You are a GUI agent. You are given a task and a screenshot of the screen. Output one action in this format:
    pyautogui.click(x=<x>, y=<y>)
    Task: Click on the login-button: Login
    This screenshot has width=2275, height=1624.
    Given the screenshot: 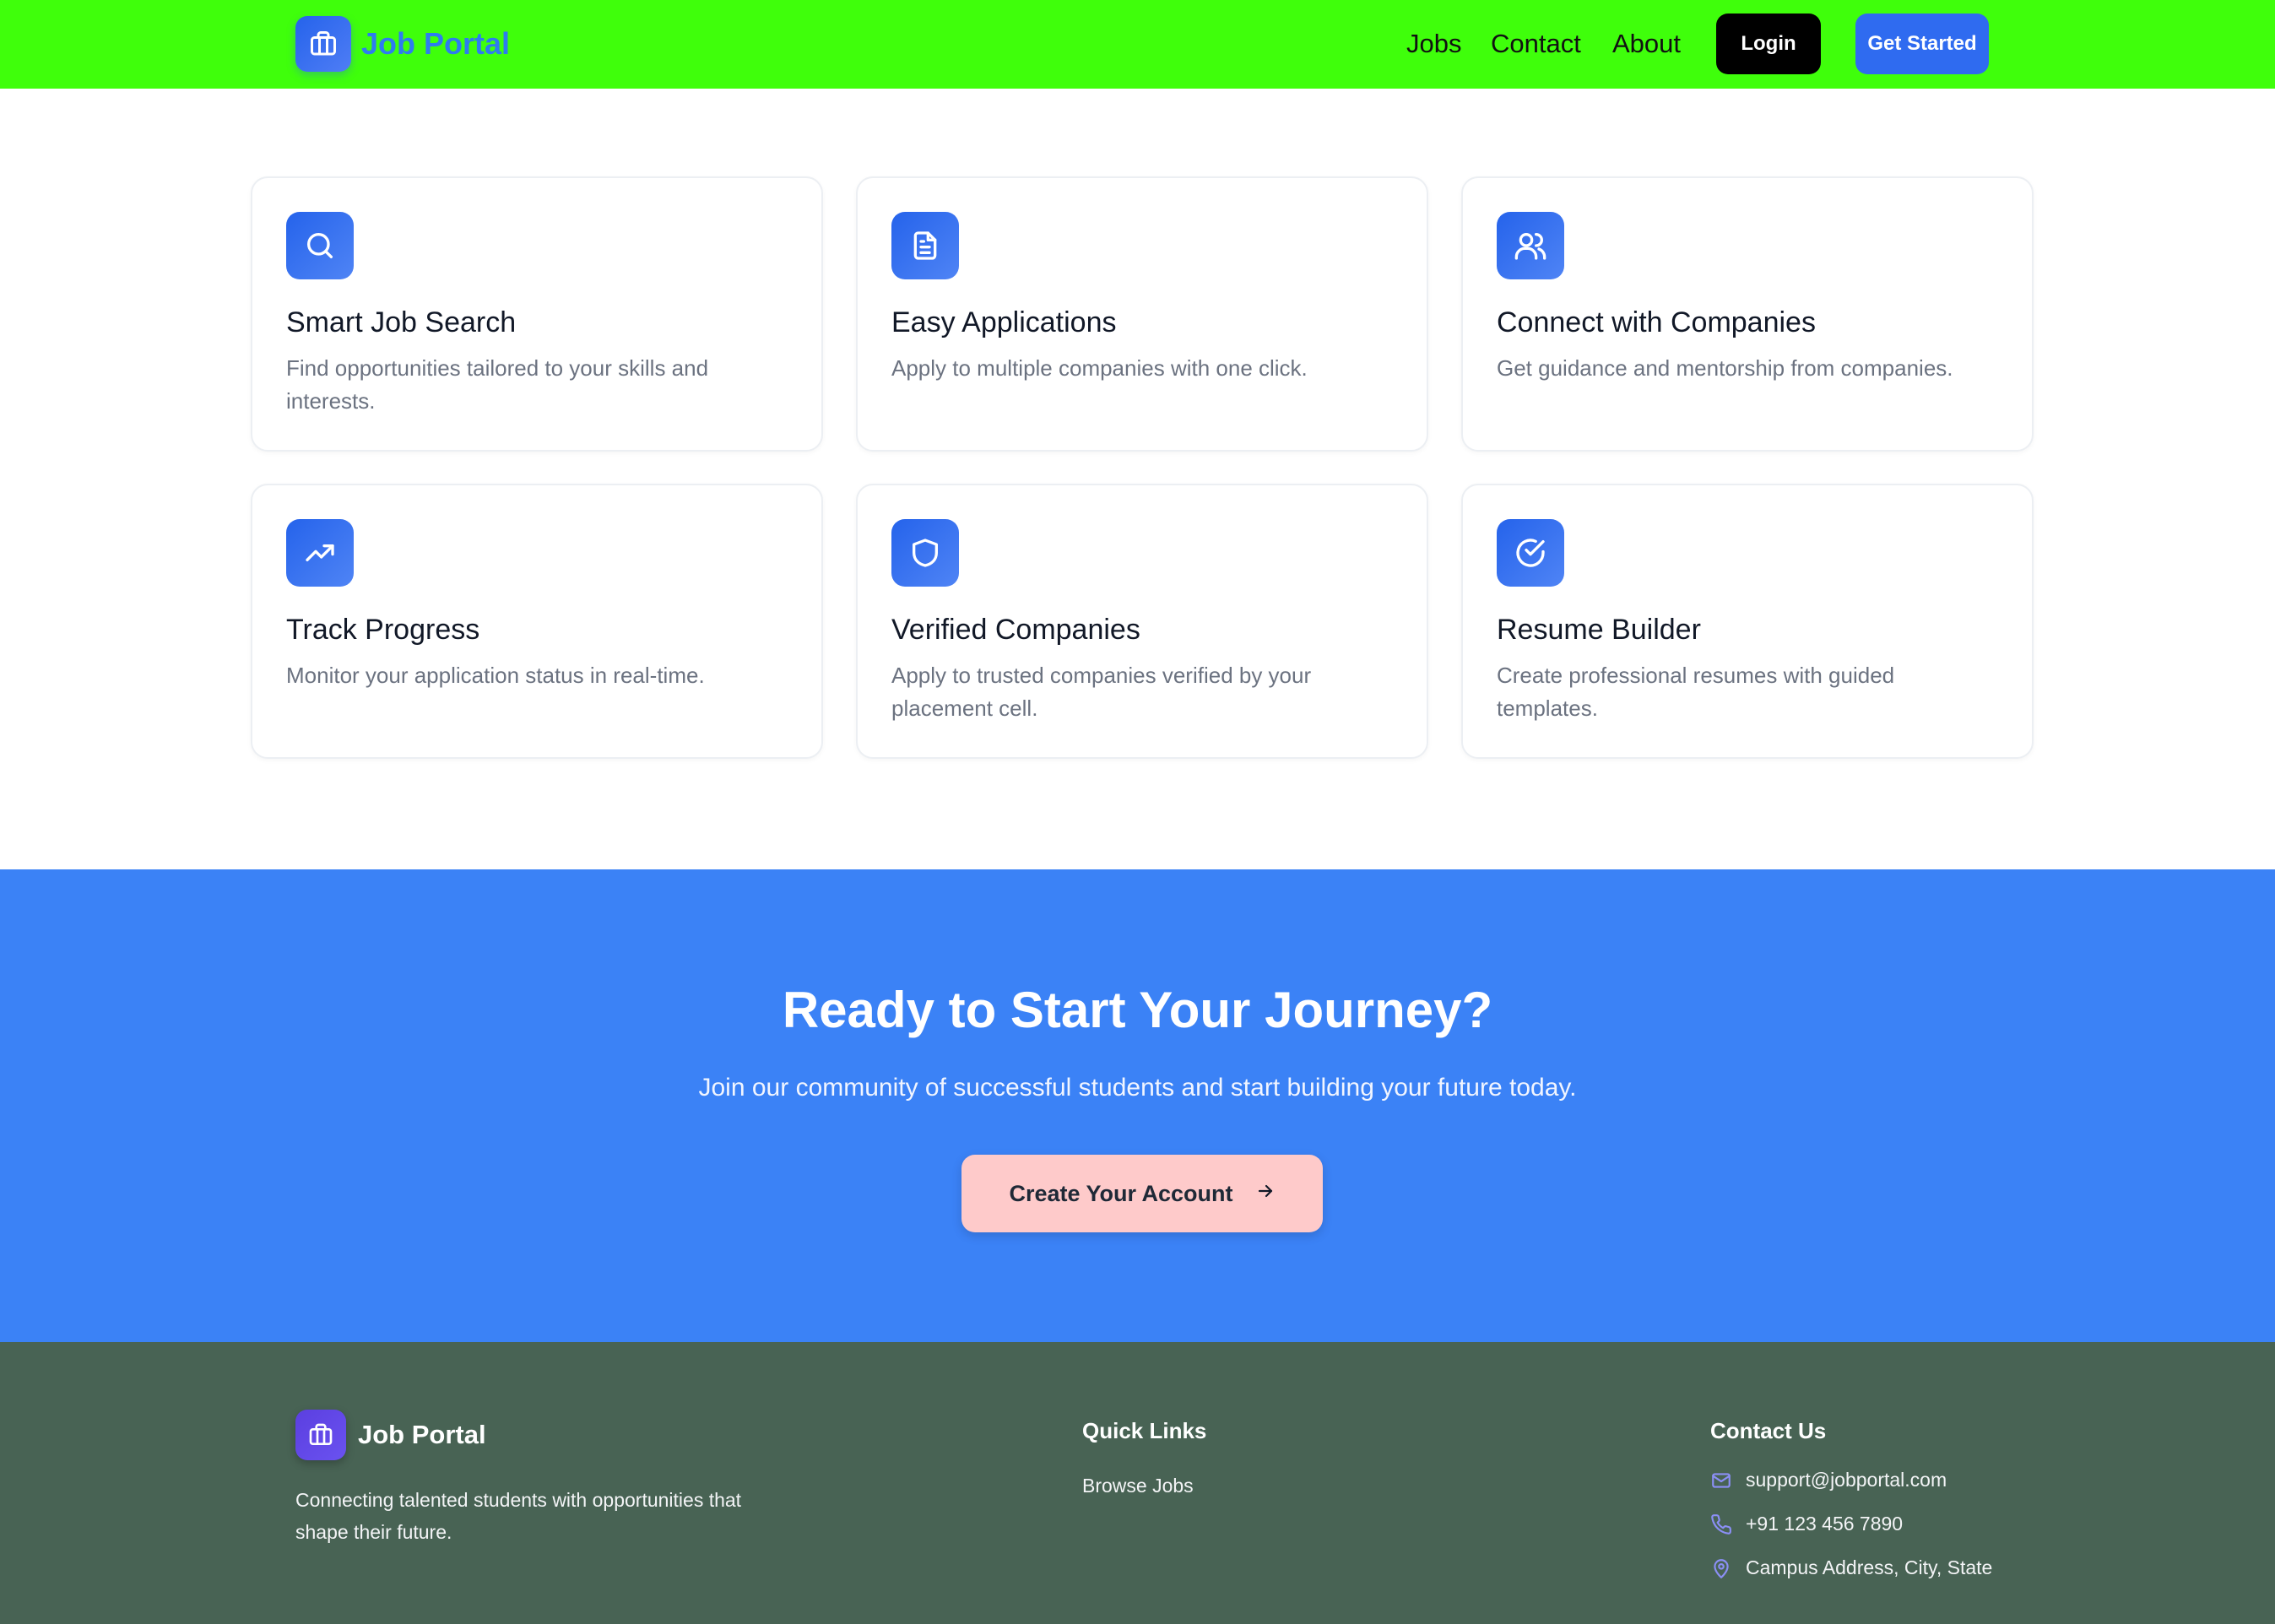 What is the action you would take?
    pyautogui.click(x=1768, y=44)
    